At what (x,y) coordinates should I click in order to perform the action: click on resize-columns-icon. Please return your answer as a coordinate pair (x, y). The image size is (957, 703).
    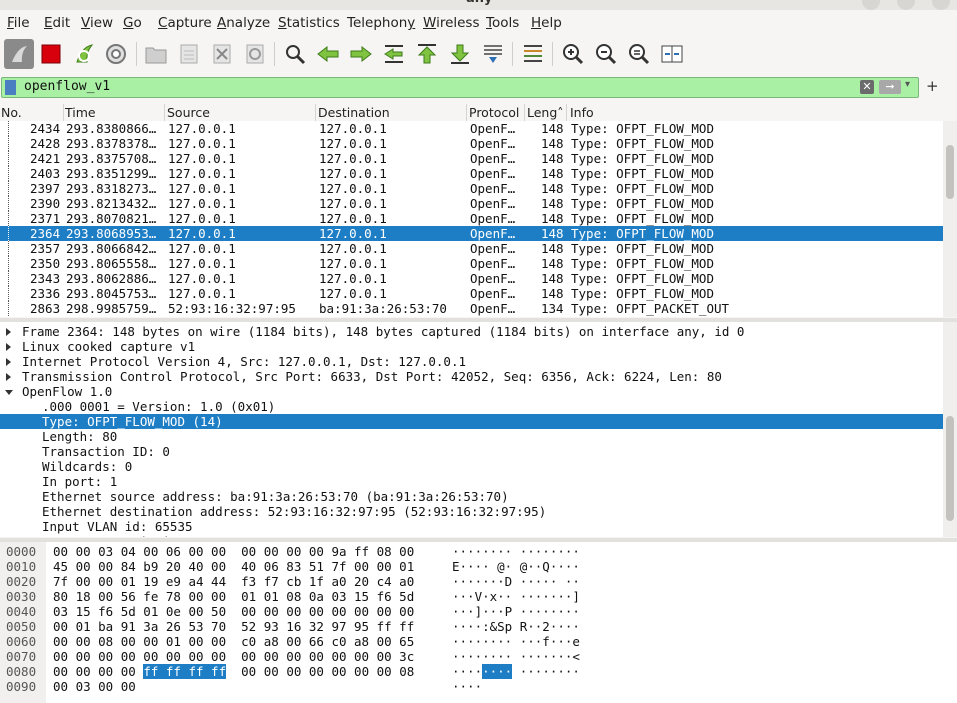
    Looking at the image, I should click on (672, 54).